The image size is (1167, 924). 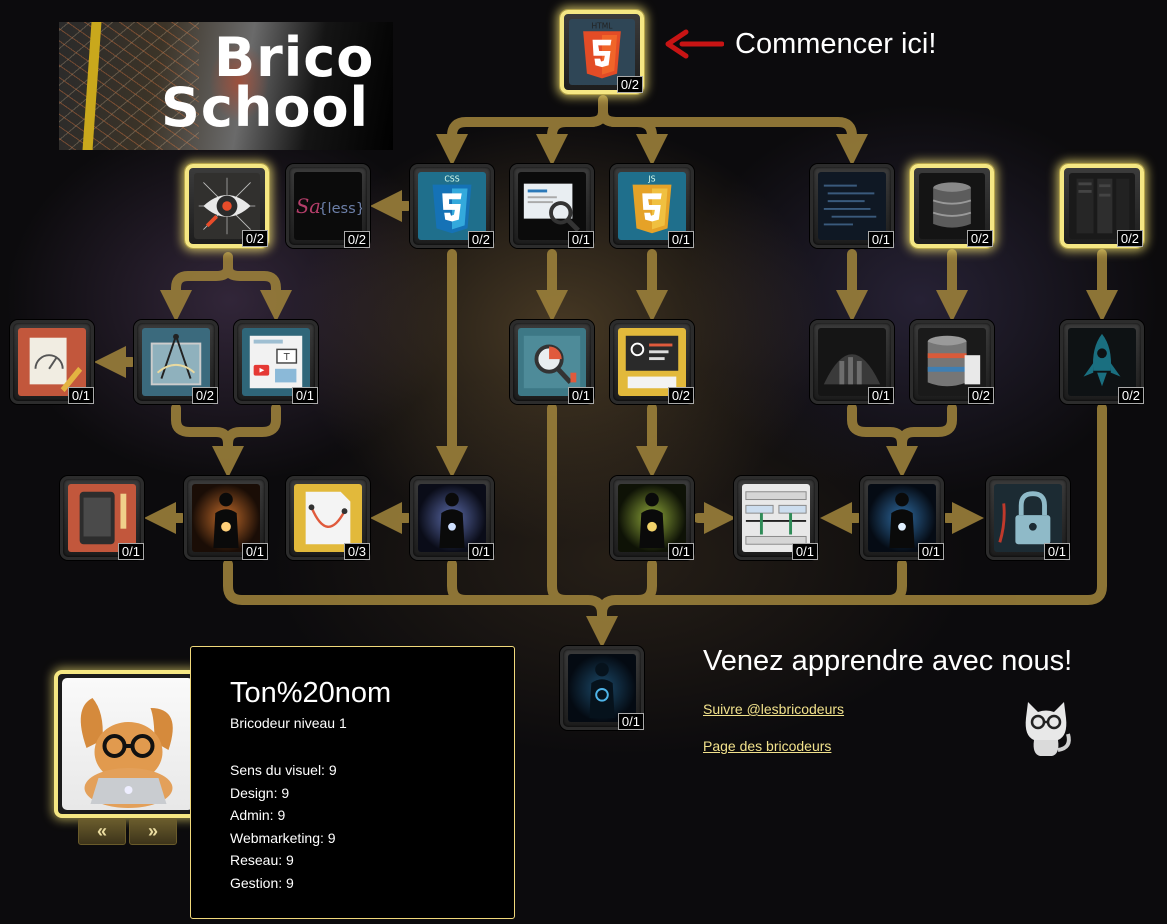 What do you see at coordinates (286, 357) in the screenshot?
I see `svg-text: T` at bounding box center [286, 357].